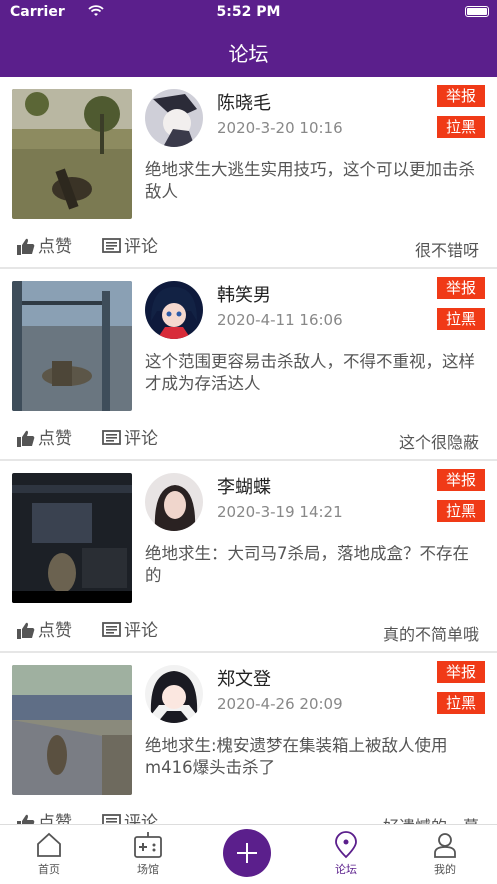 The image size is (497, 884). What do you see at coordinates (310, 180) in the screenshot?
I see `post-content: 绝地求生大逃生实用技巧，这个可以更加击杀敌人` at bounding box center [310, 180].